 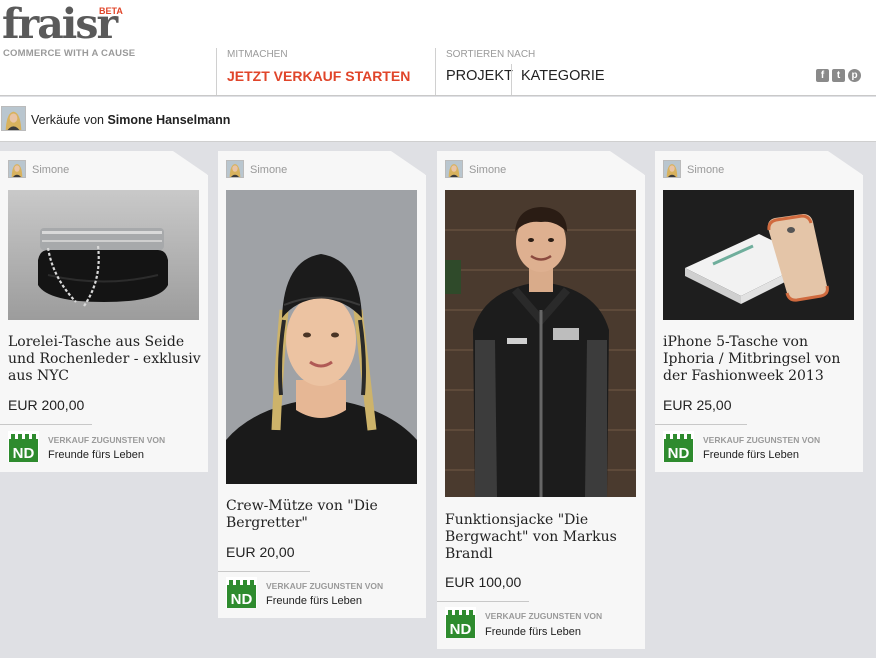 What do you see at coordinates (438, 119) in the screenshot?
I see `seller-bar: Verkäufe von Simone Hanselmann` at bounding box center [438, 119].